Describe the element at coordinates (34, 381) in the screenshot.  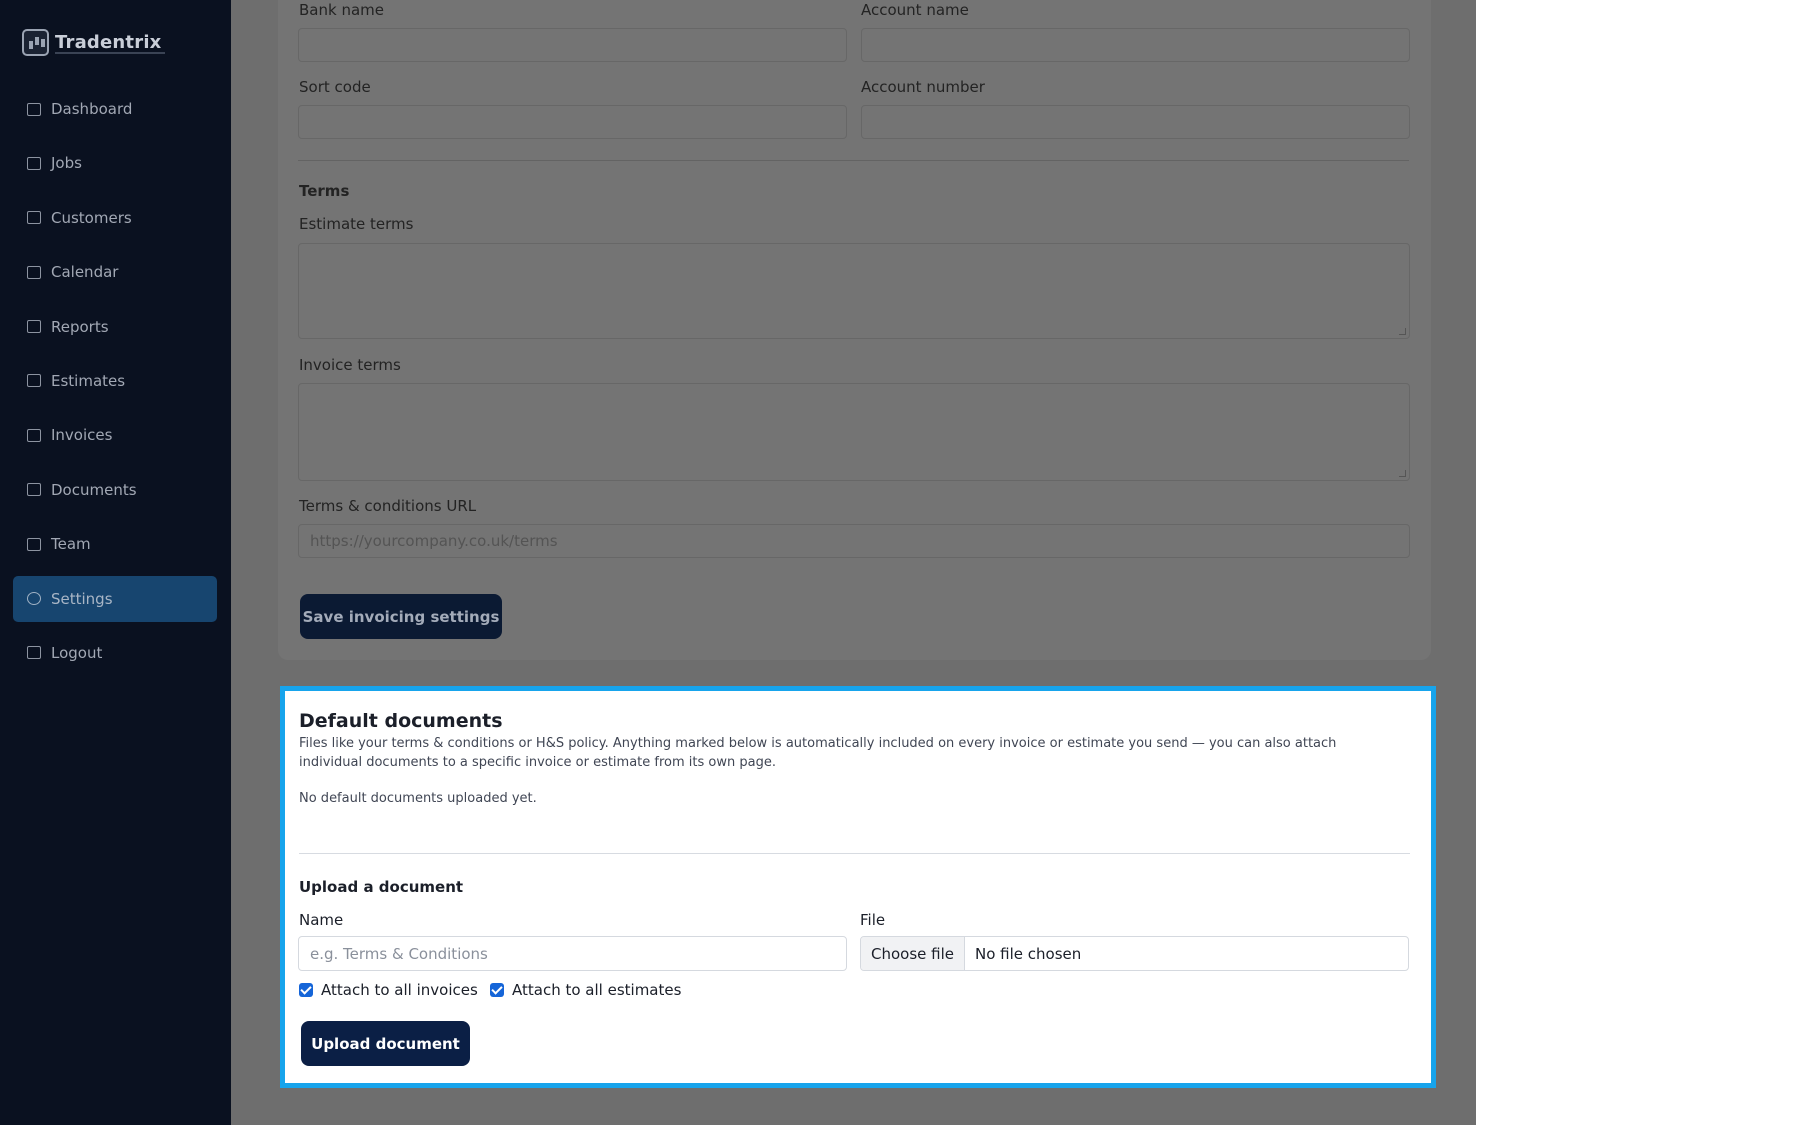
I see `file-icon` at that location.